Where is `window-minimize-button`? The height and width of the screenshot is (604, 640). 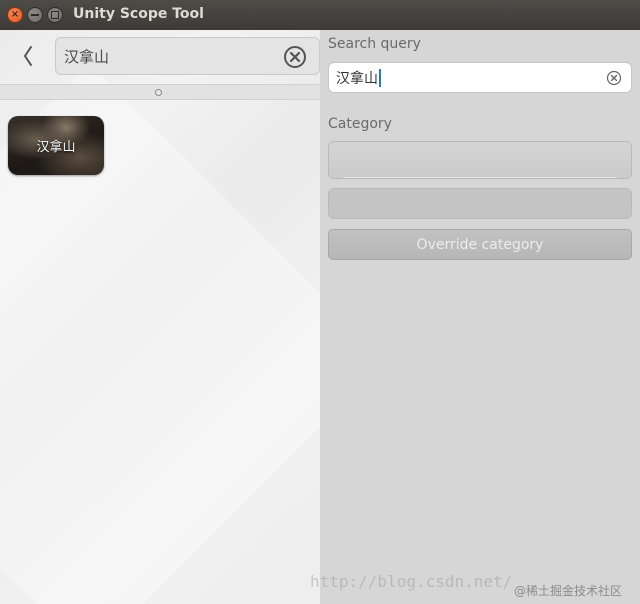
window-minimize-button is located at coordinates (35, 15).